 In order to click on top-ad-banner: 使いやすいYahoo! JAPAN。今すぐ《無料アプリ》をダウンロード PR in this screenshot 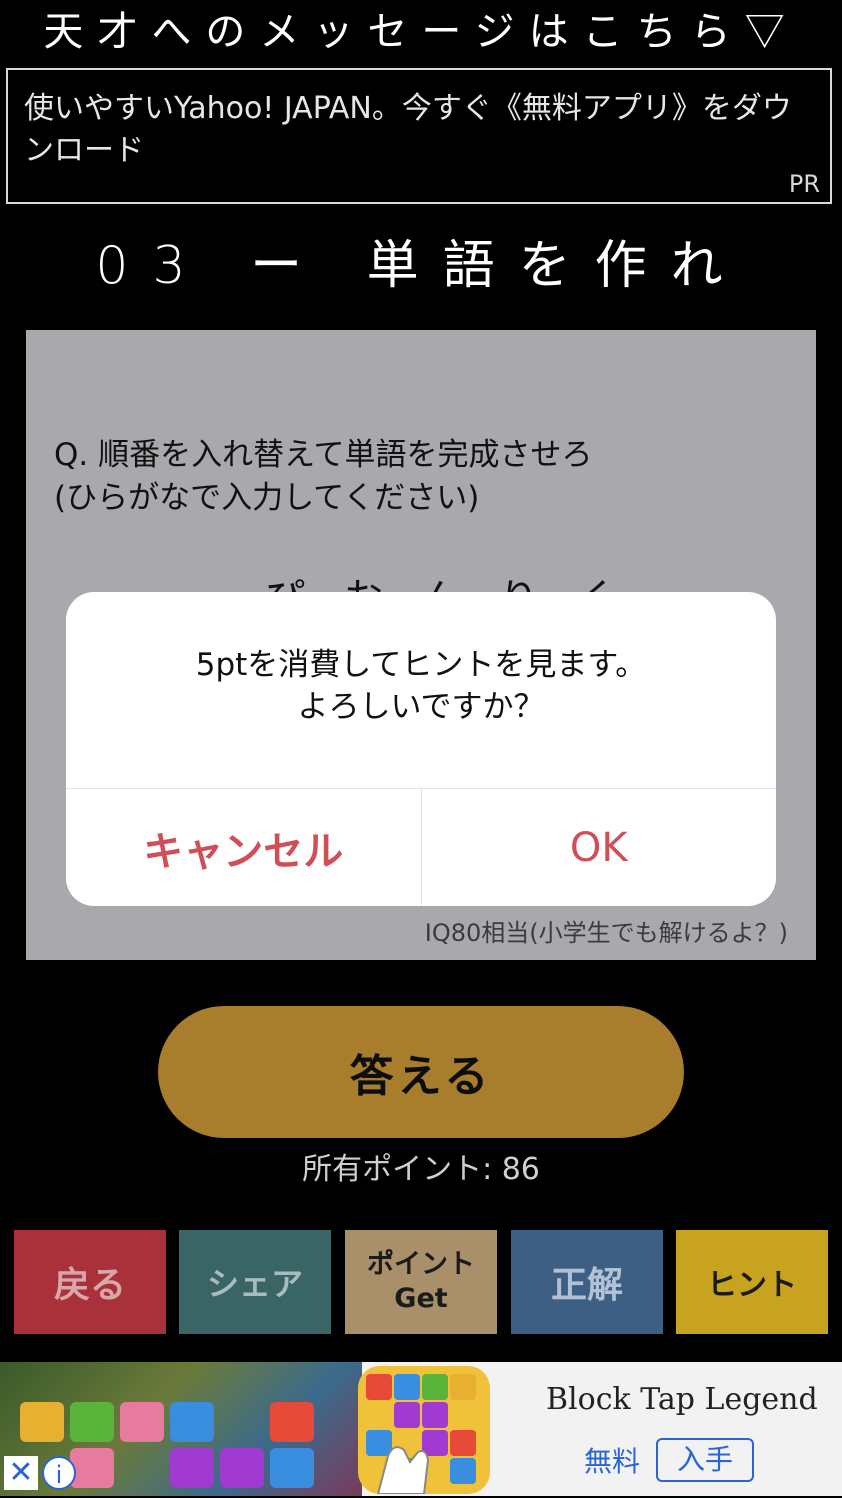, I will do `click(419, 136)`.